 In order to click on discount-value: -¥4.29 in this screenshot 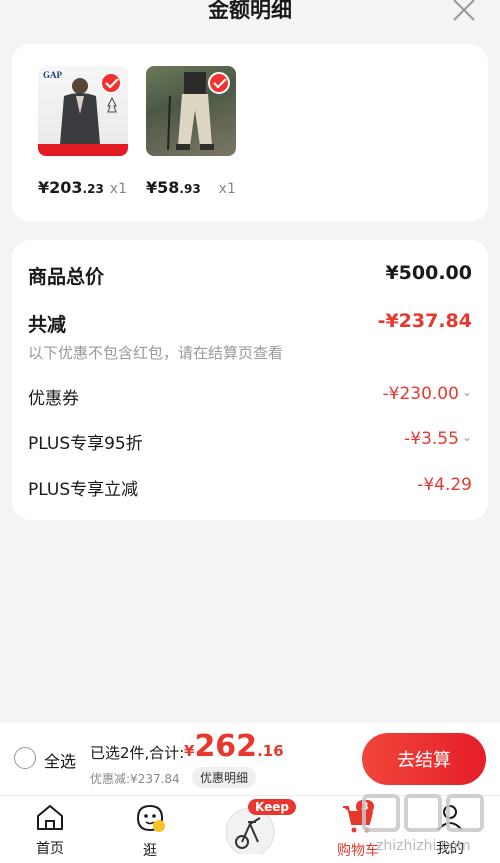, I will do `click(444, 485)`.